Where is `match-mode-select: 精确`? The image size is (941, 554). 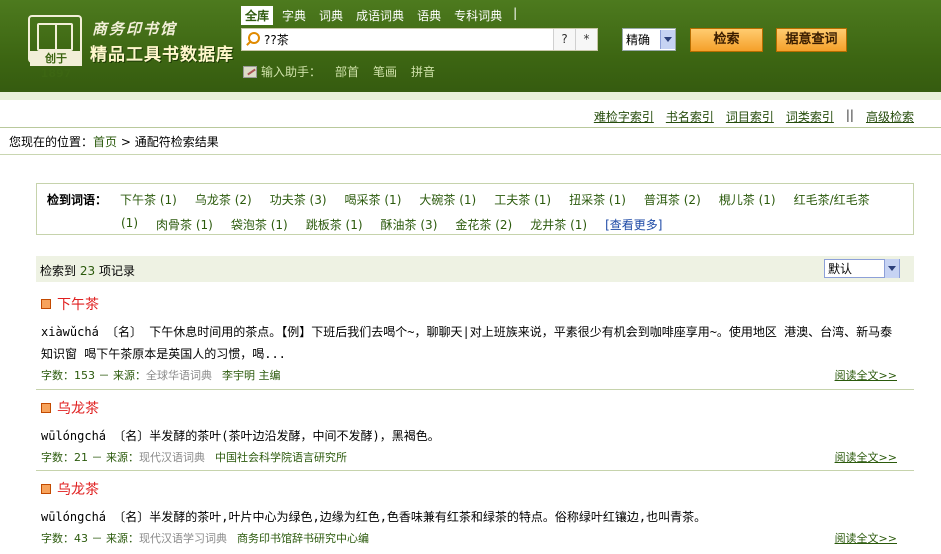 match-mode-select: 精确 is located at coordinates (649, 39).